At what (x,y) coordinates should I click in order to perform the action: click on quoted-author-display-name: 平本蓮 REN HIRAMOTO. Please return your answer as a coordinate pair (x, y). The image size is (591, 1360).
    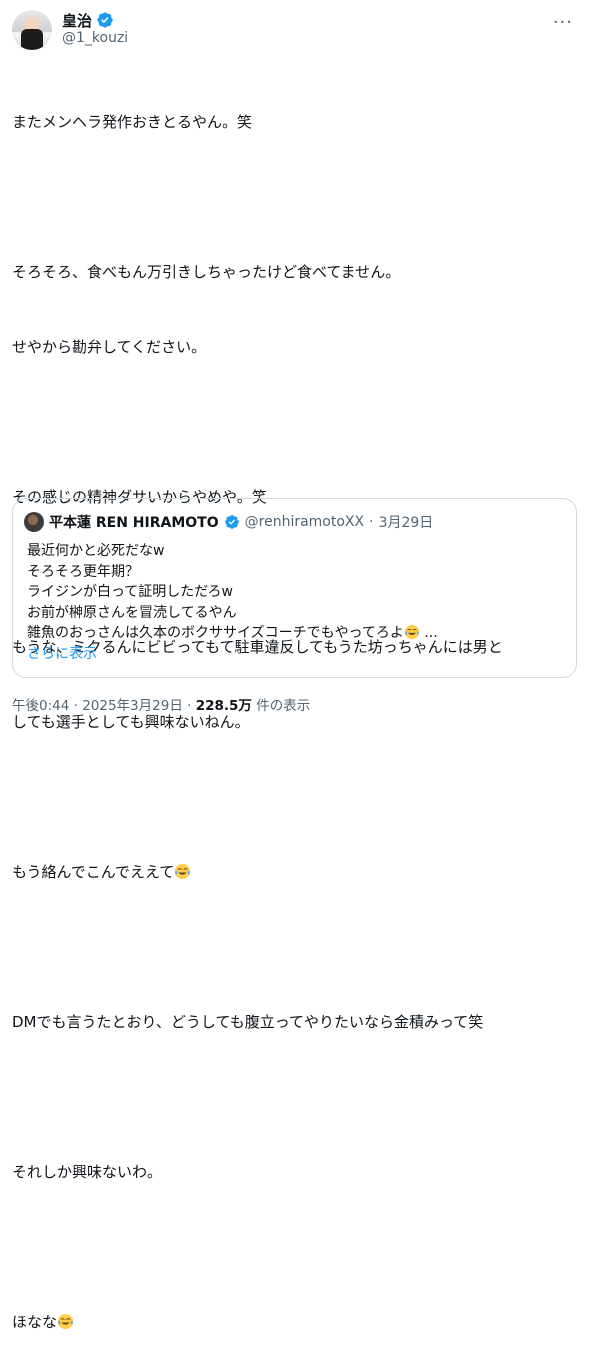
    Looking at the image, I should click on (134, 523).